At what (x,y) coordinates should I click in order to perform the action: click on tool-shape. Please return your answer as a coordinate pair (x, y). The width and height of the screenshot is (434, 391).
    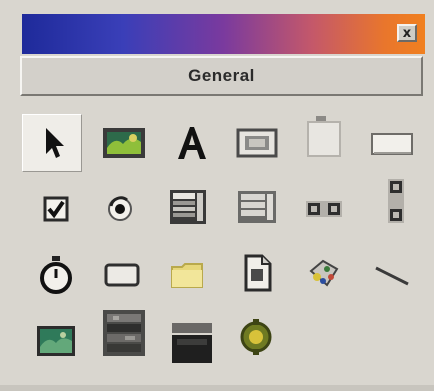
    Looking at the image, I should click on (122, 275).